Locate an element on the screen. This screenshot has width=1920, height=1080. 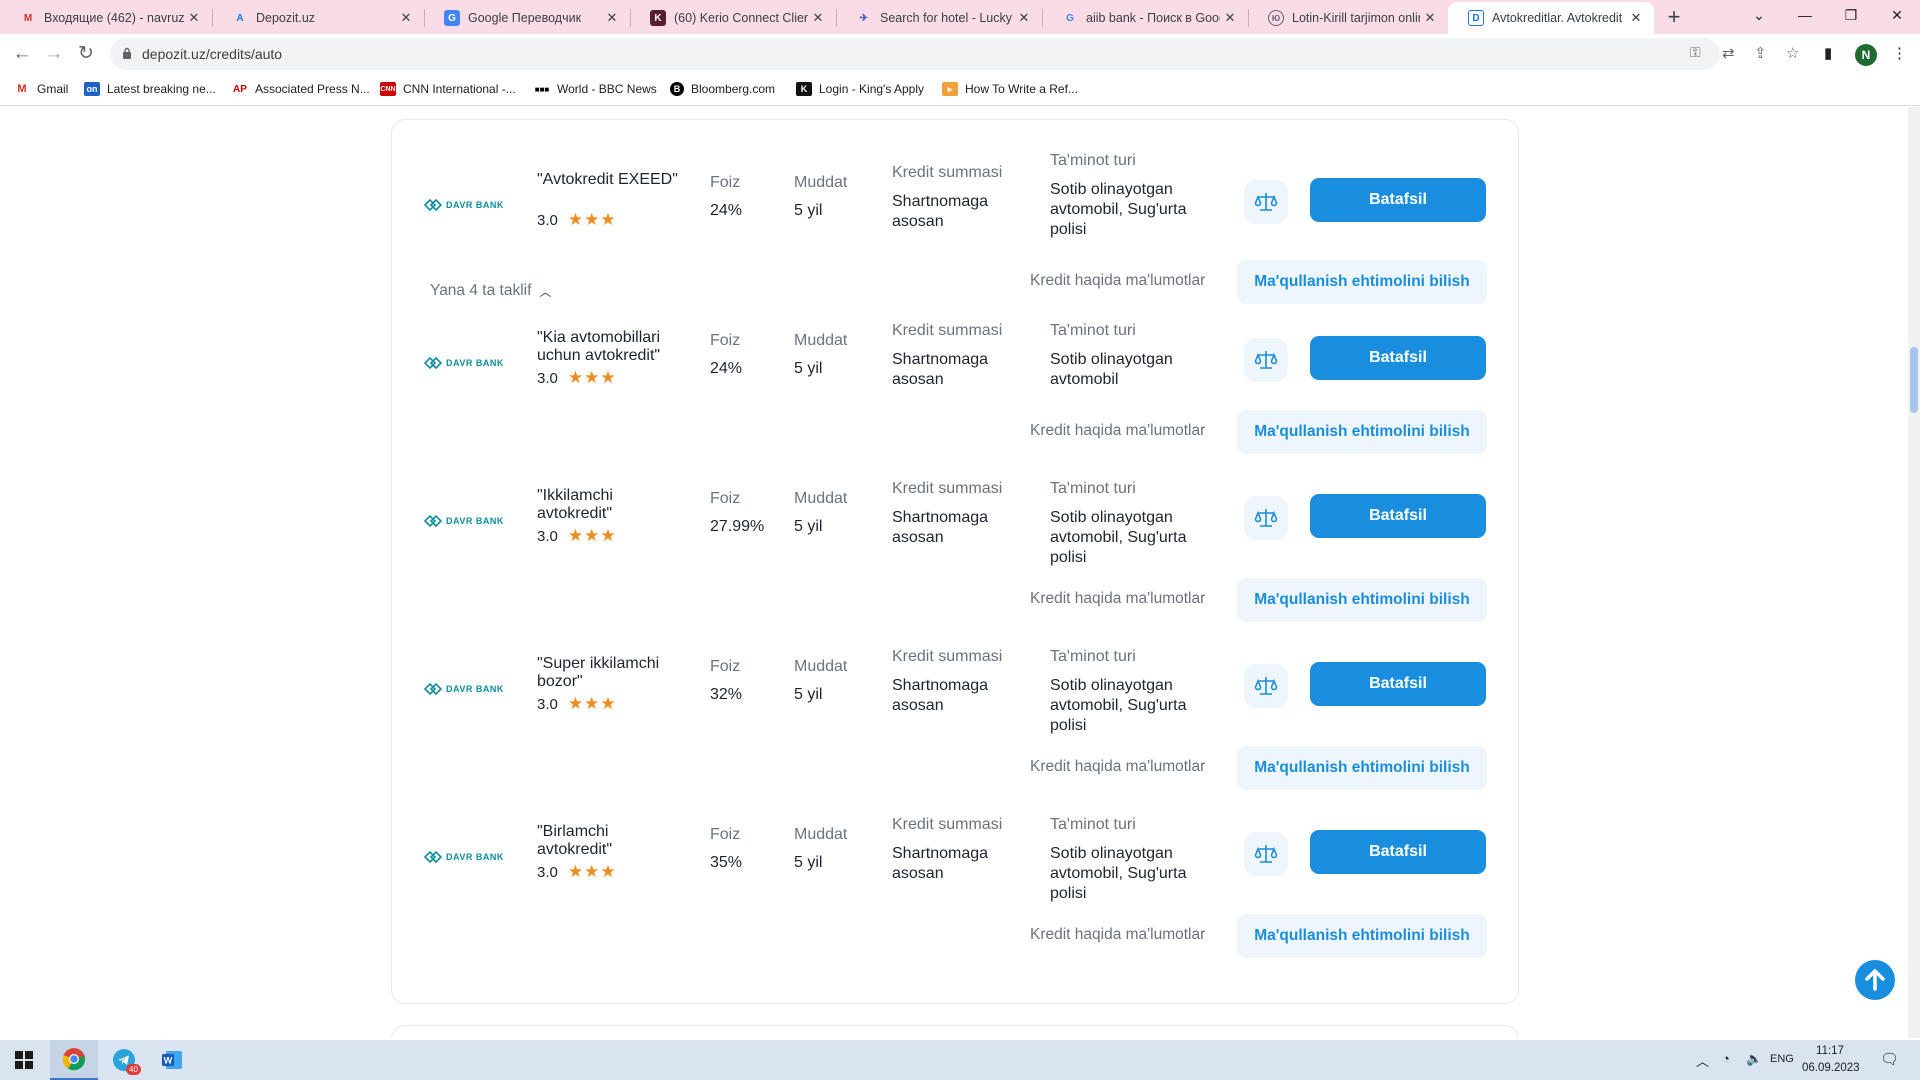
rate-value: 32% is located at coordinates (726, 694).